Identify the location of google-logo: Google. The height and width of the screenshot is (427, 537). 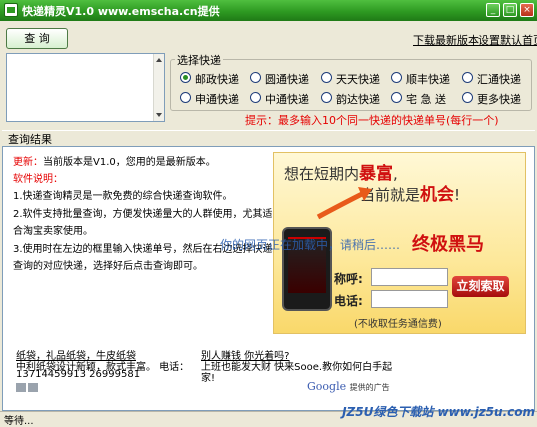
(327, 386).